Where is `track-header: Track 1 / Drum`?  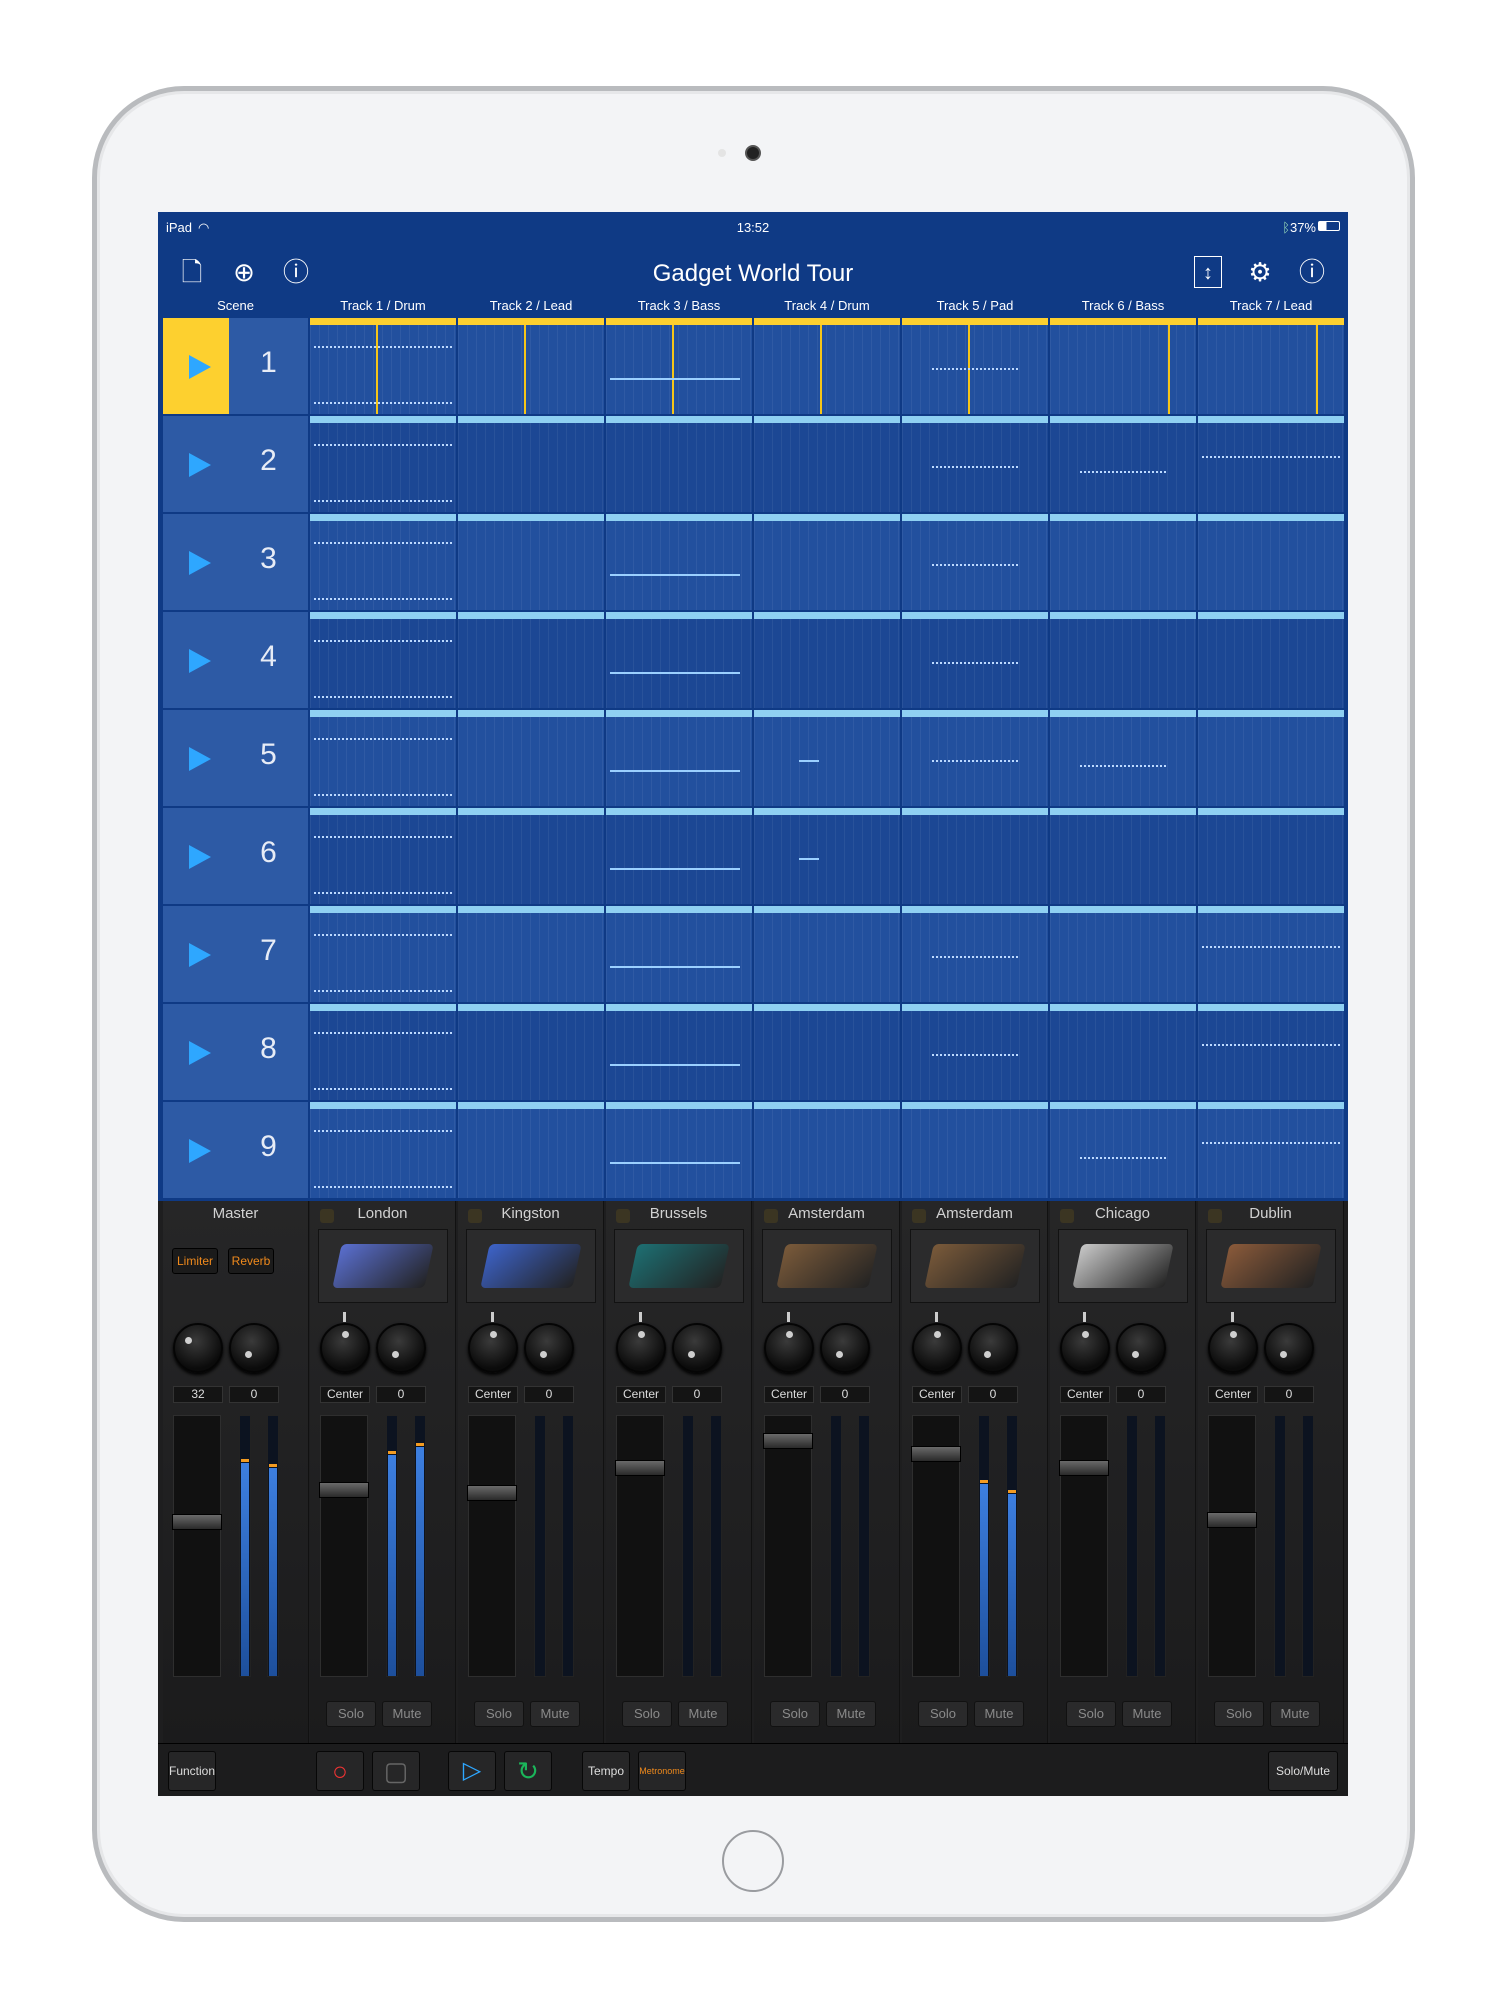 track-header: Track 1 / Drum is located at coordinates (383, 305).